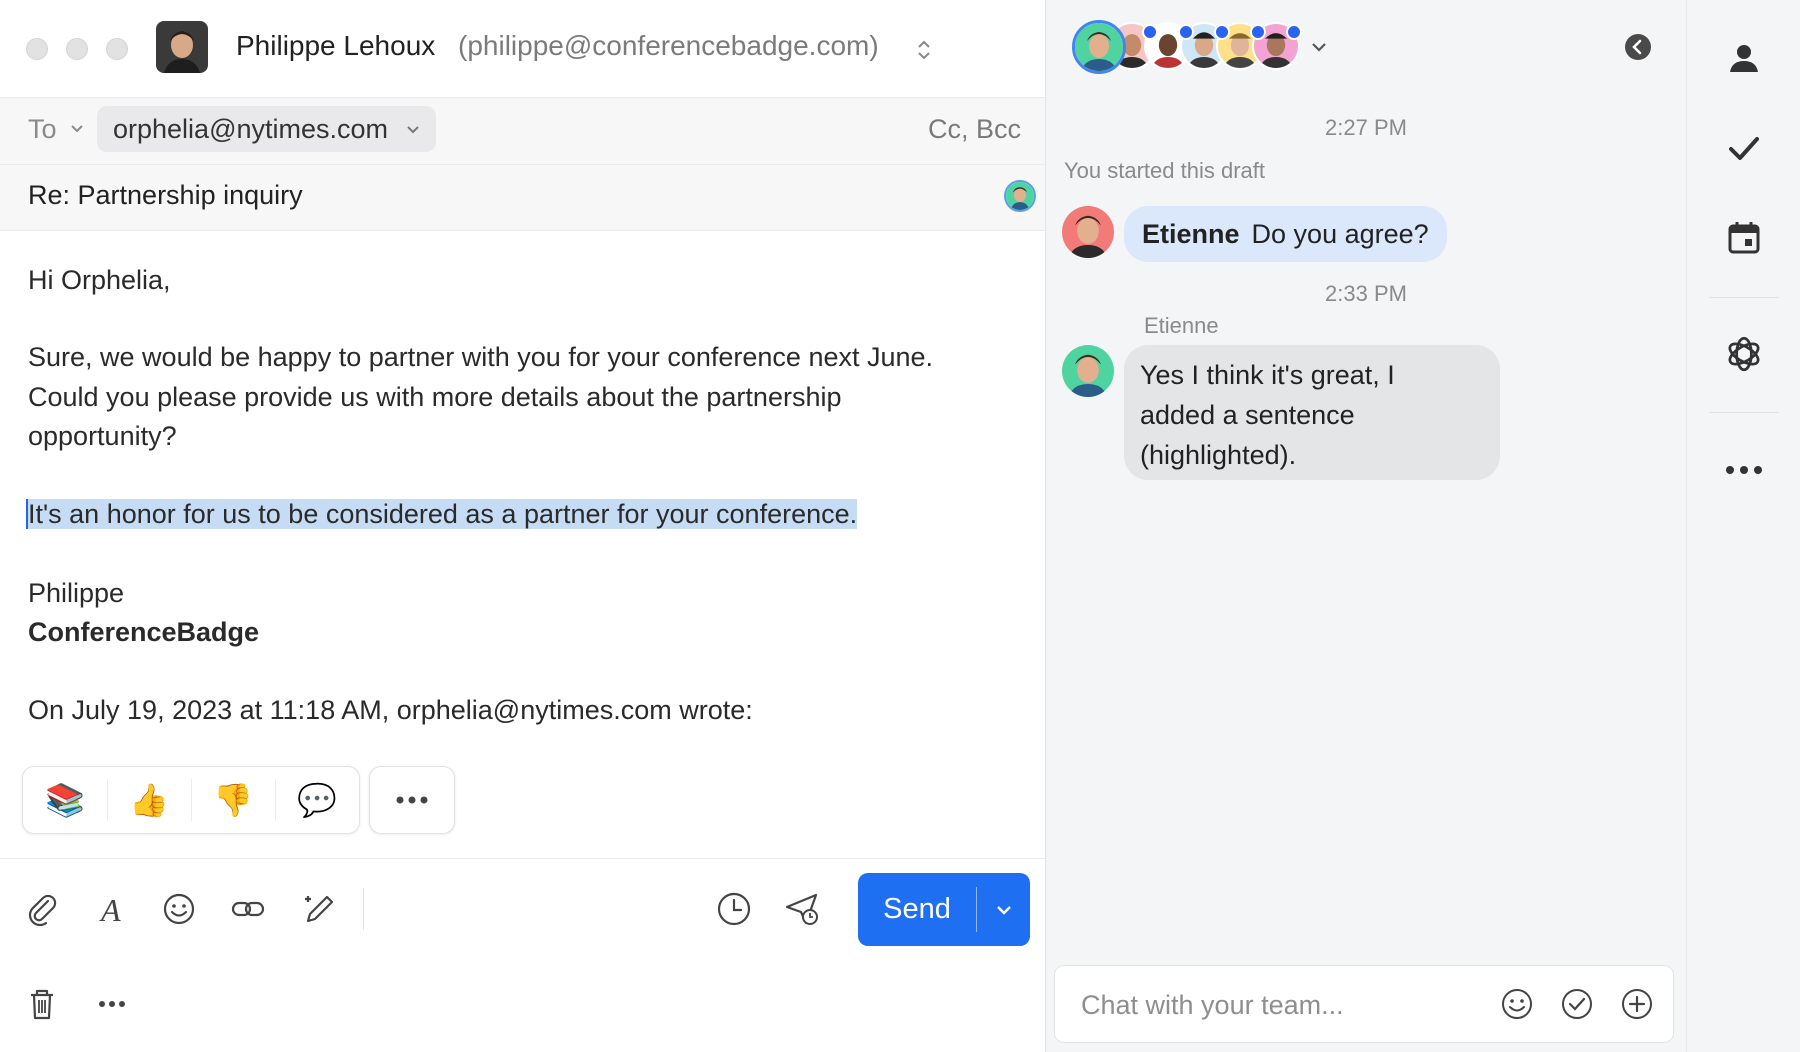 Image resolution: width=1800 pixels, height=1052 pixels. What do you see at coordinates (1340, 234) in the screenshot?
I see `message-text: Do you agree?` at bounding box center [1340, 234].